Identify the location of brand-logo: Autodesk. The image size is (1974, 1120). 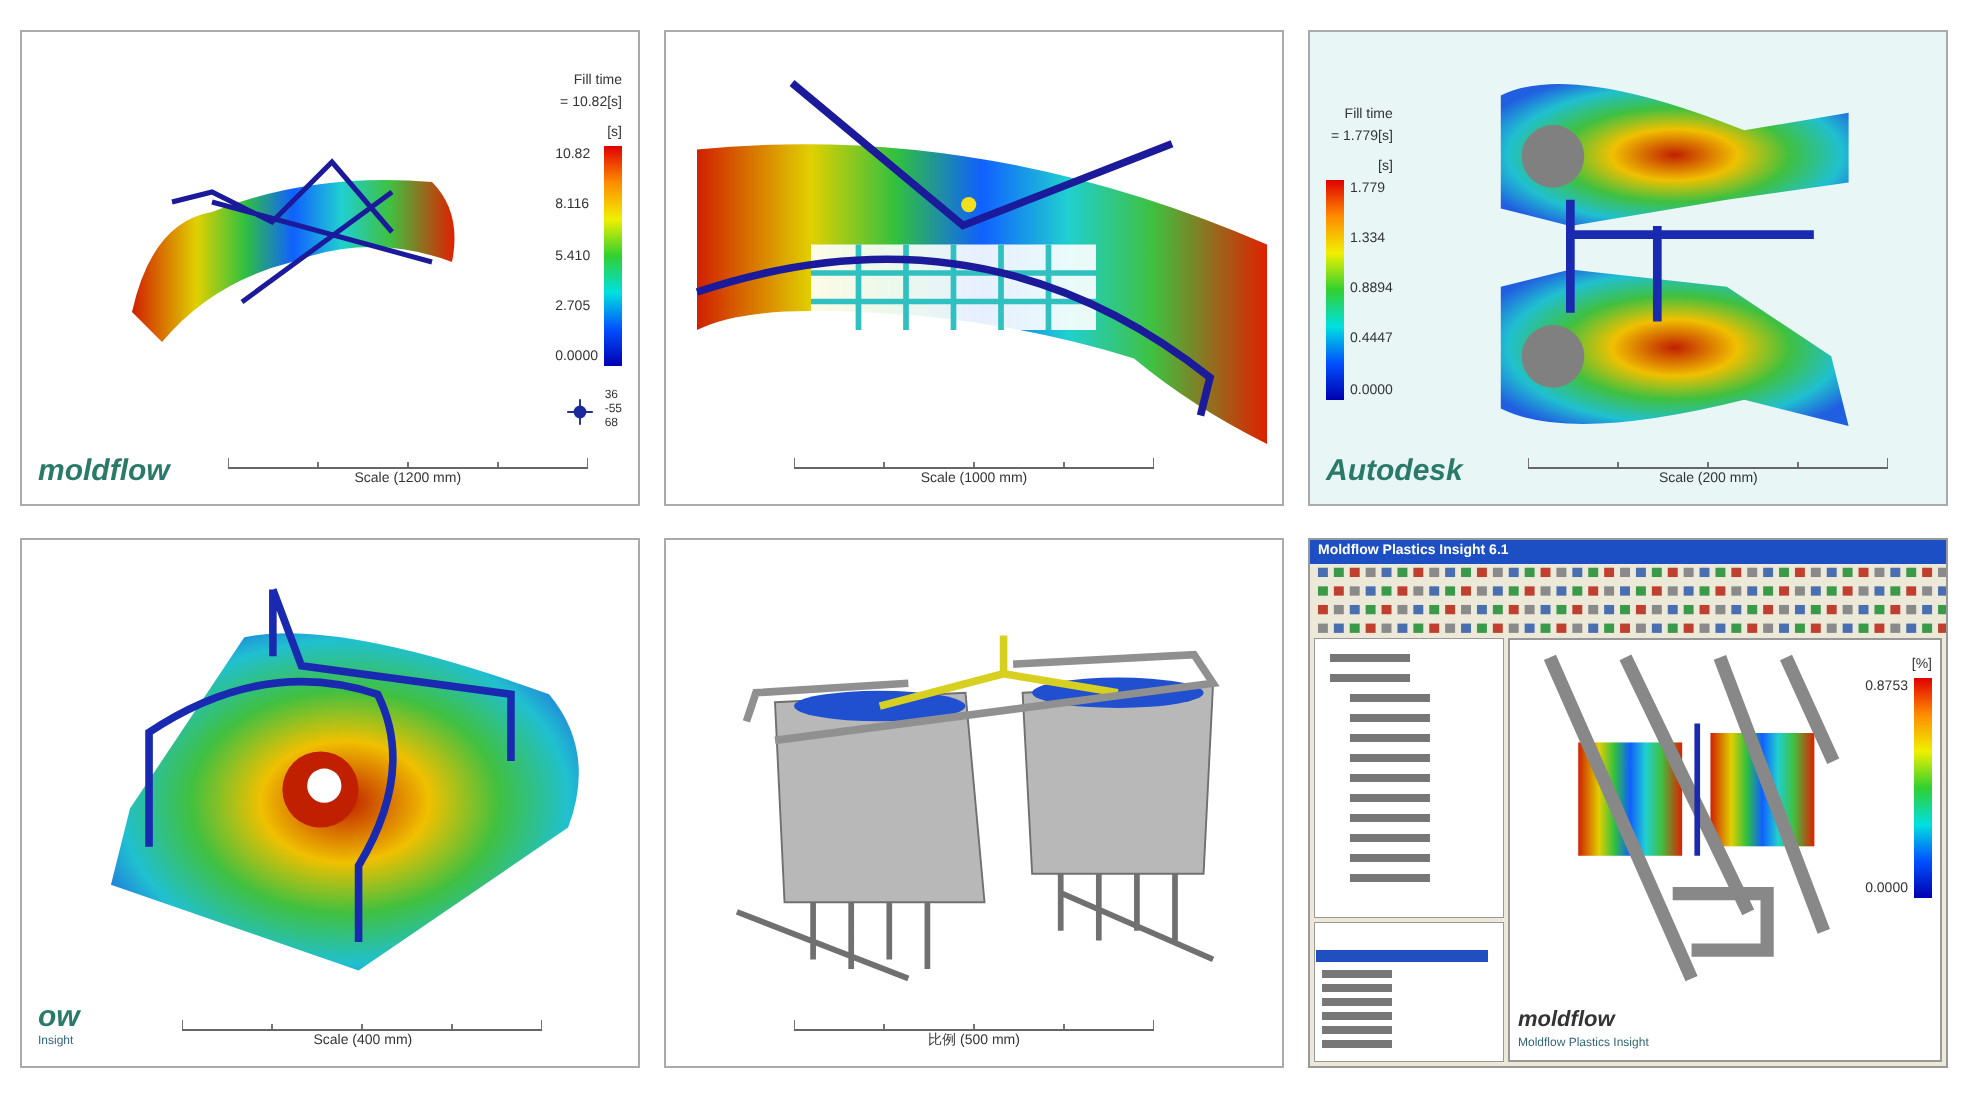
(1394, 472).